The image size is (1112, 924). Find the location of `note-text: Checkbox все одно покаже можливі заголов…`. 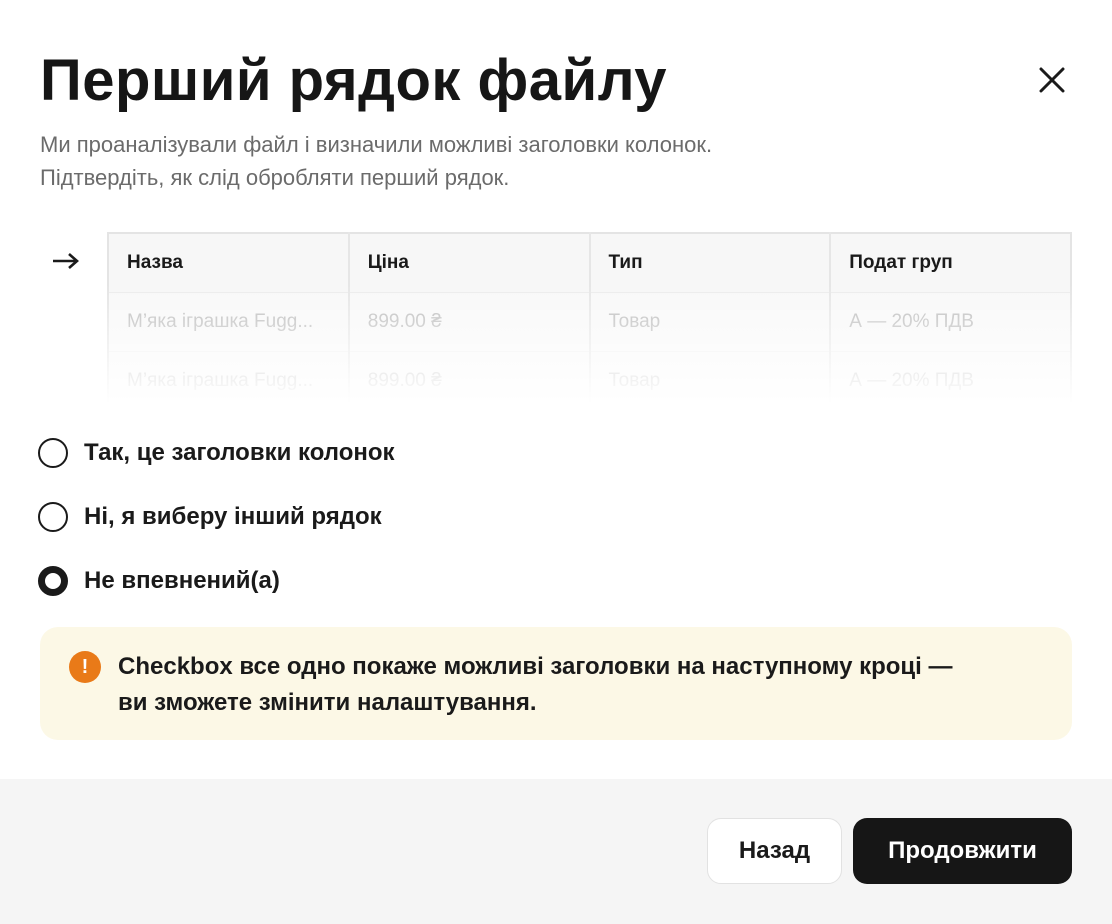

note-text: Checkbox все одно покаже можливі заголов… is located at coordinates (580, 685).